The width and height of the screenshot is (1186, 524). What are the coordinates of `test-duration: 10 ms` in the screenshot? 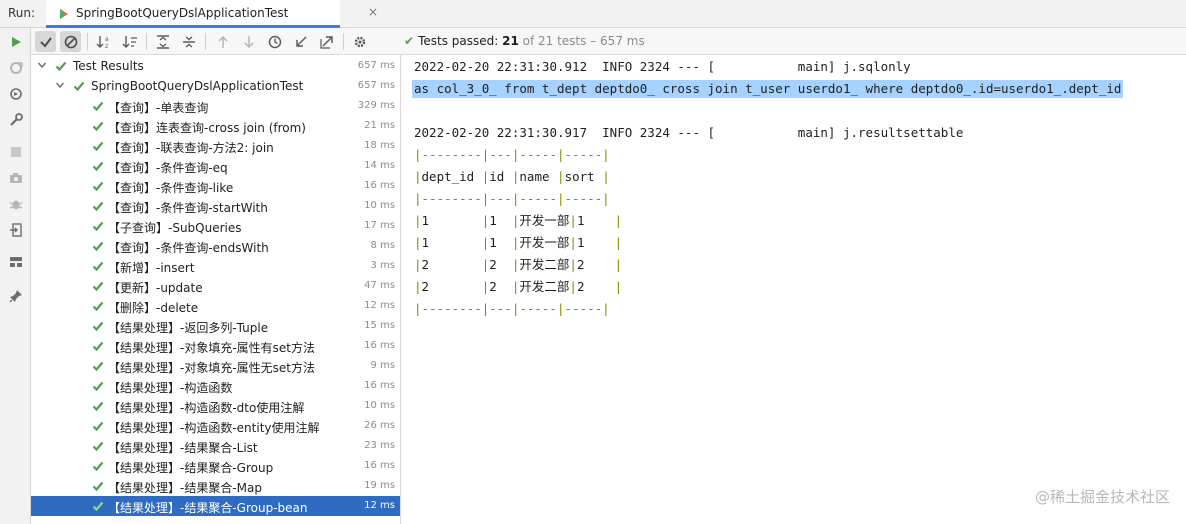 It's located at (379, 205).